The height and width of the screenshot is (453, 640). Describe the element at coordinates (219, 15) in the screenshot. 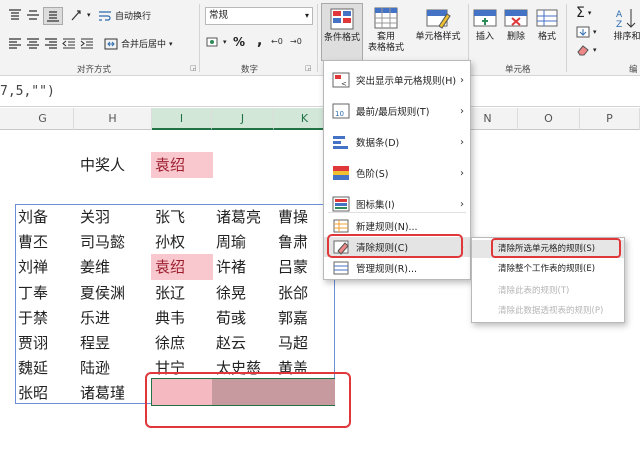

I see `number-format-value: 常规` at that location.